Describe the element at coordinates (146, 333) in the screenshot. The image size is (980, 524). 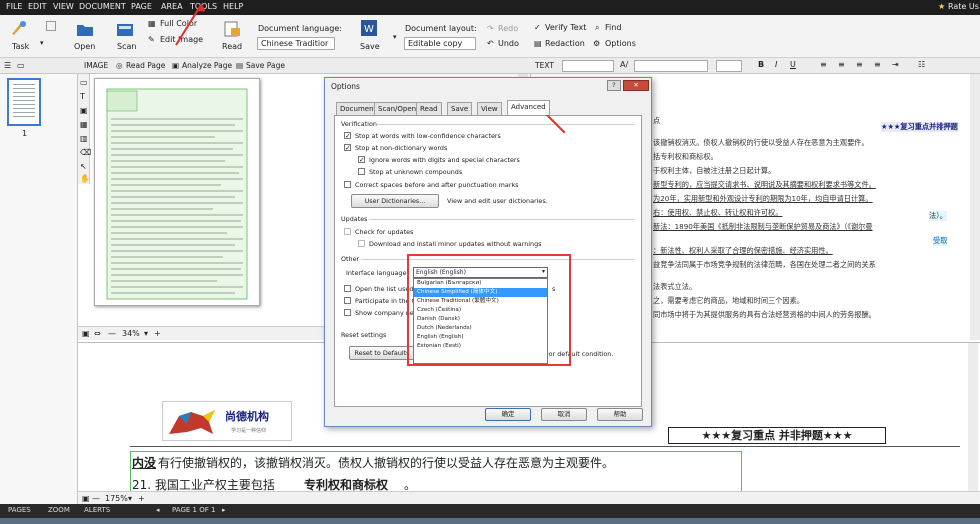
I see `image-zoom-dropdown-icon: ▾` at that location.